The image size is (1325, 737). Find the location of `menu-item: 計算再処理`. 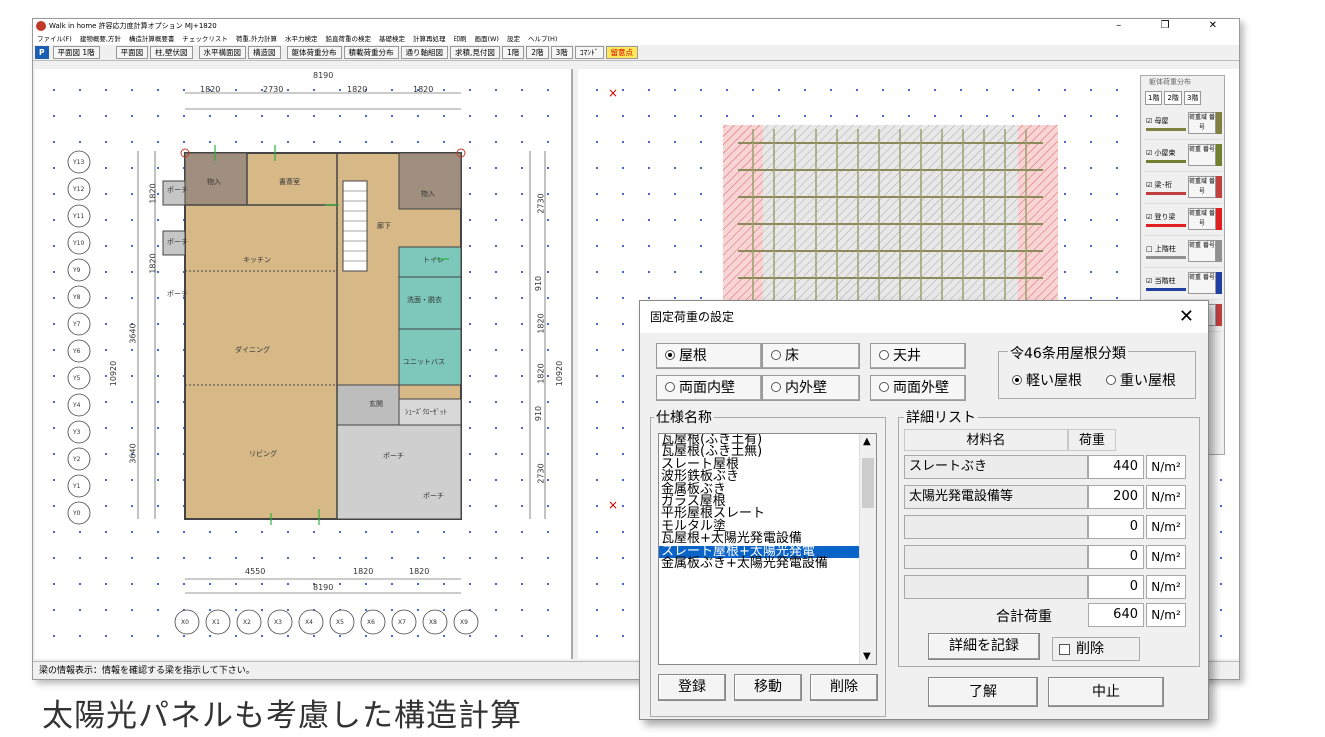

menu-item: 計算再処理 is located at coordinates (429, 39).